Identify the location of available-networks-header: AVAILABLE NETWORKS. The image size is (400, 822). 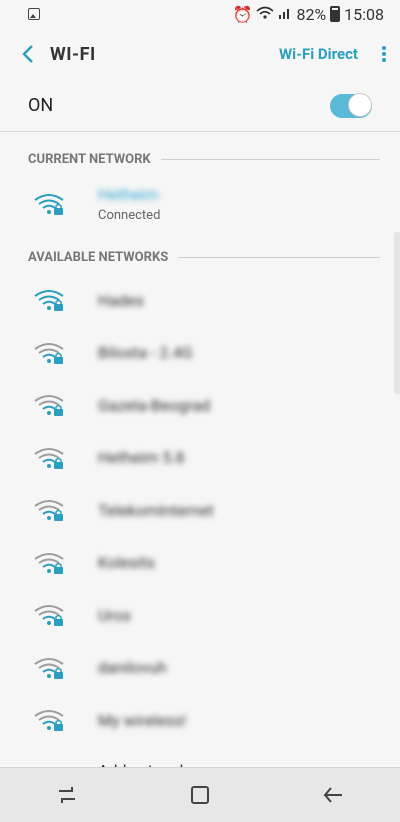
(204, 257).